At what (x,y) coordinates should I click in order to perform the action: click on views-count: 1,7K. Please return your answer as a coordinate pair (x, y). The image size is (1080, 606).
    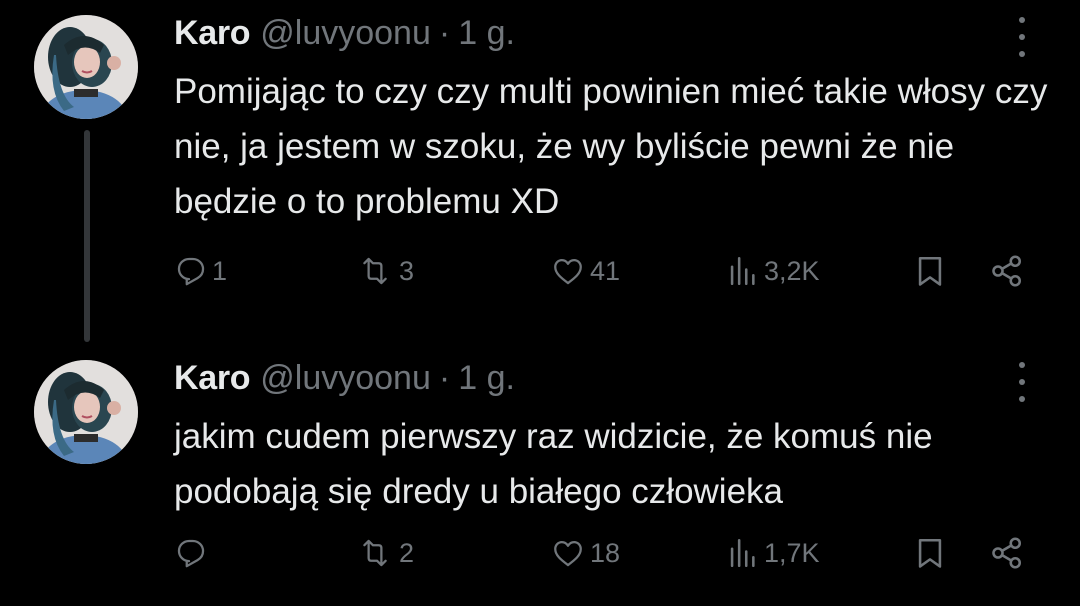
    Looking at the image, I should click on (792, 552).